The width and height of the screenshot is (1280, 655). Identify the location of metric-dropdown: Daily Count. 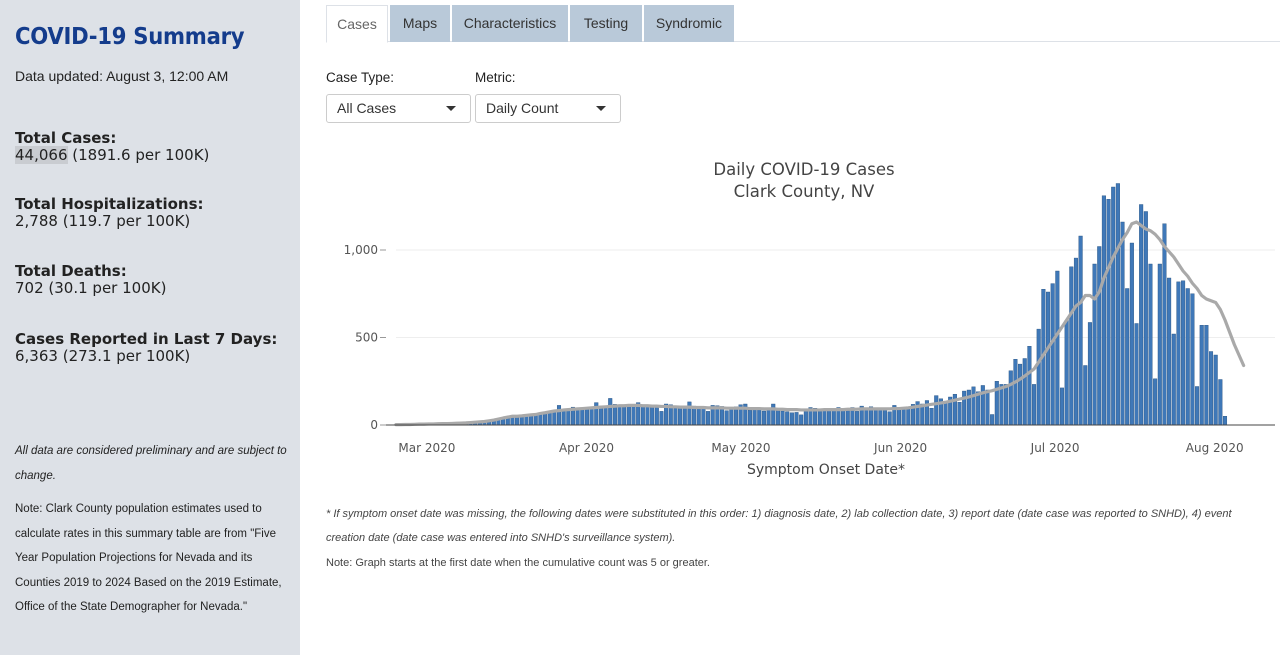
(548, 108).